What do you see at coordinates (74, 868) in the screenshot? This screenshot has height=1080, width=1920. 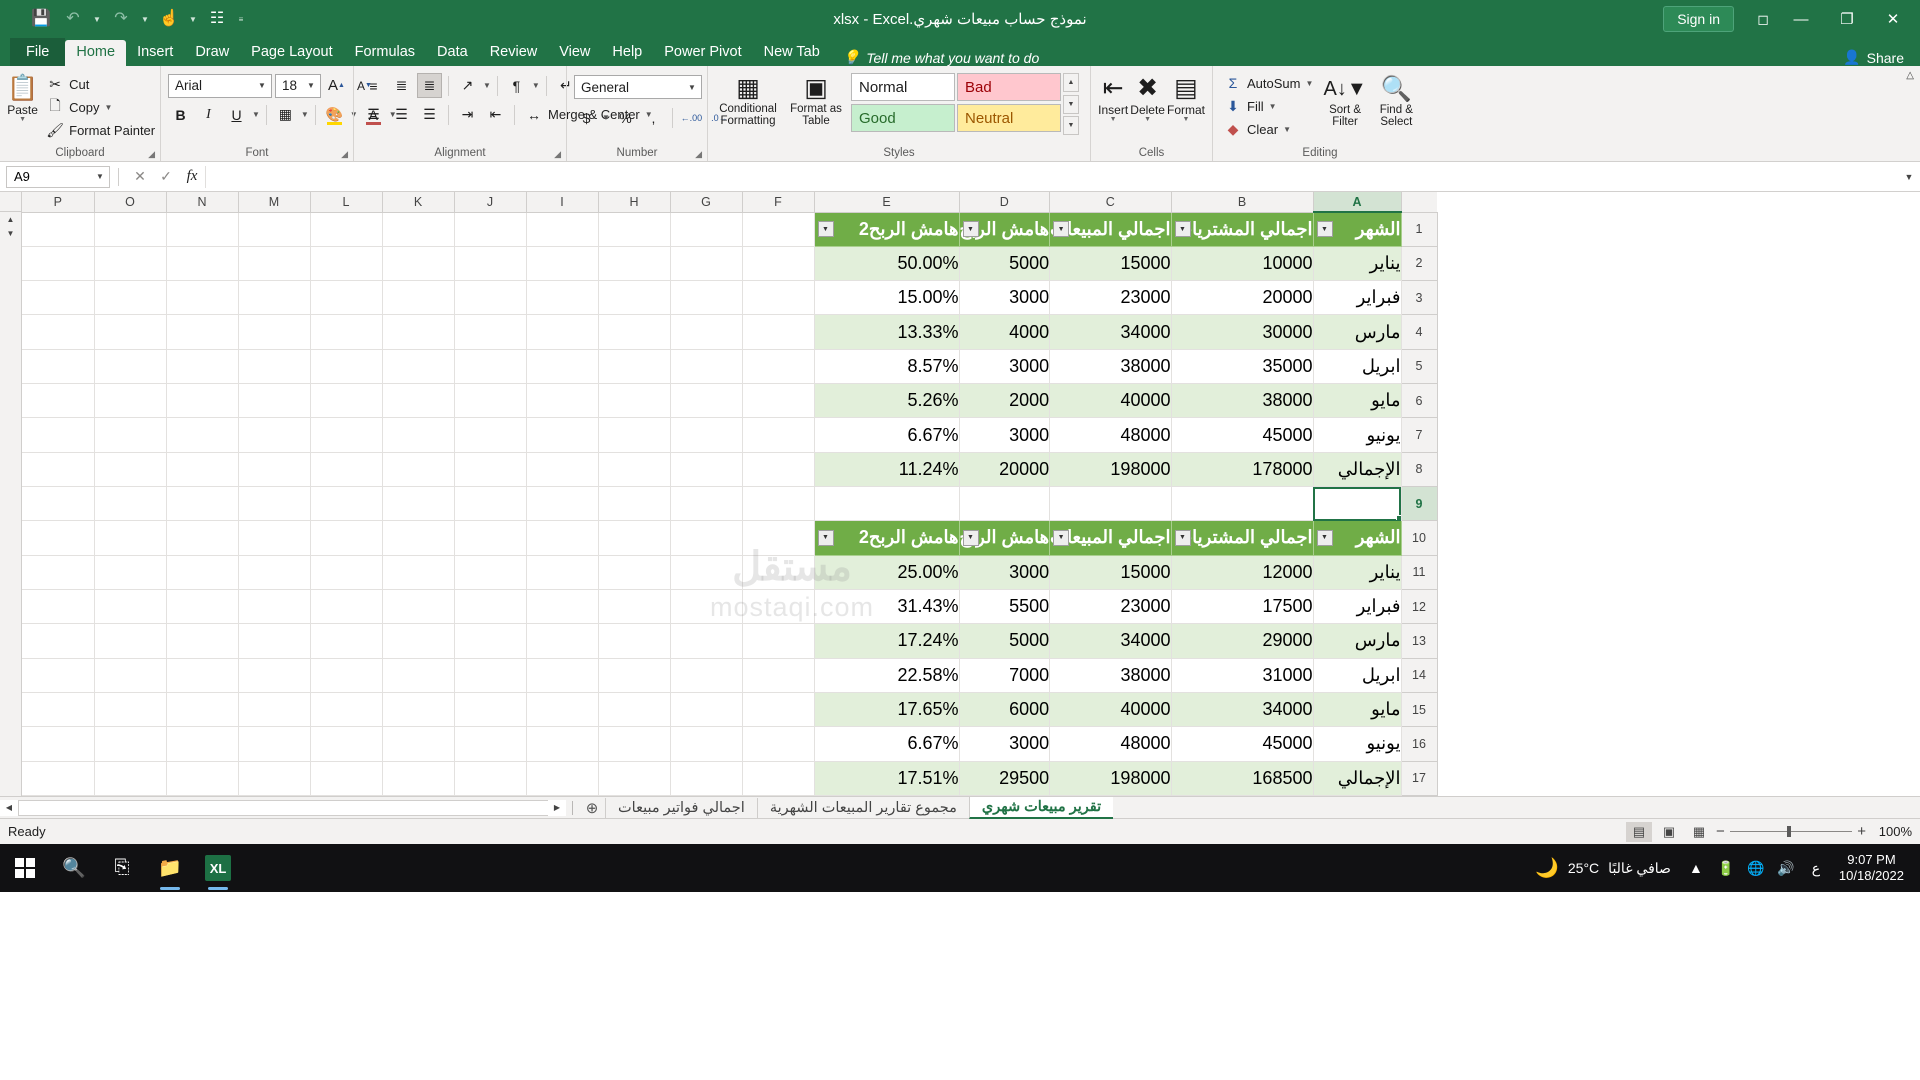 I see `search-icon: 🔍` at bounding box center [74, 868].